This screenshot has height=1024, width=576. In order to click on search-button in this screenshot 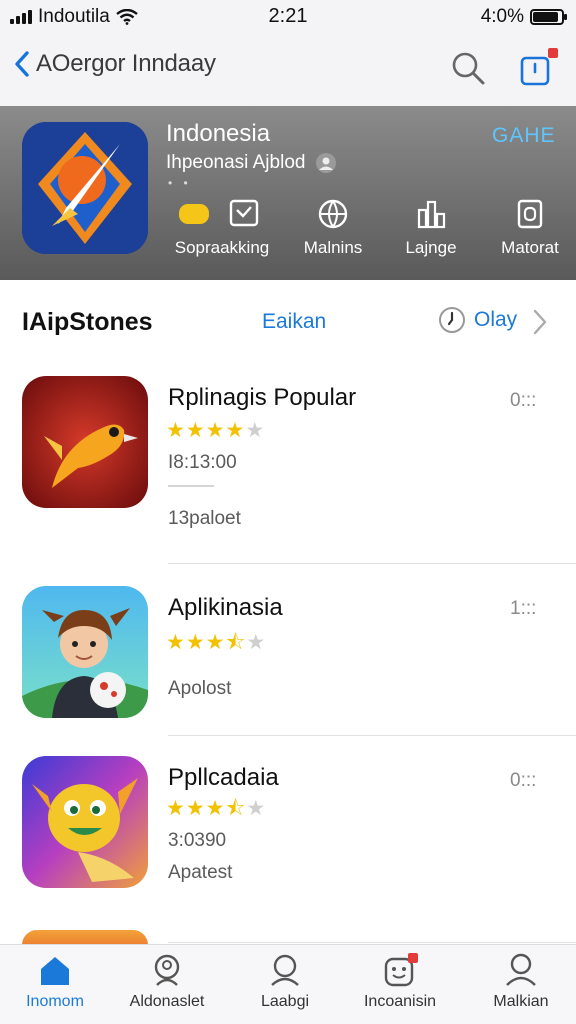, I will do `click(468, 70)`.